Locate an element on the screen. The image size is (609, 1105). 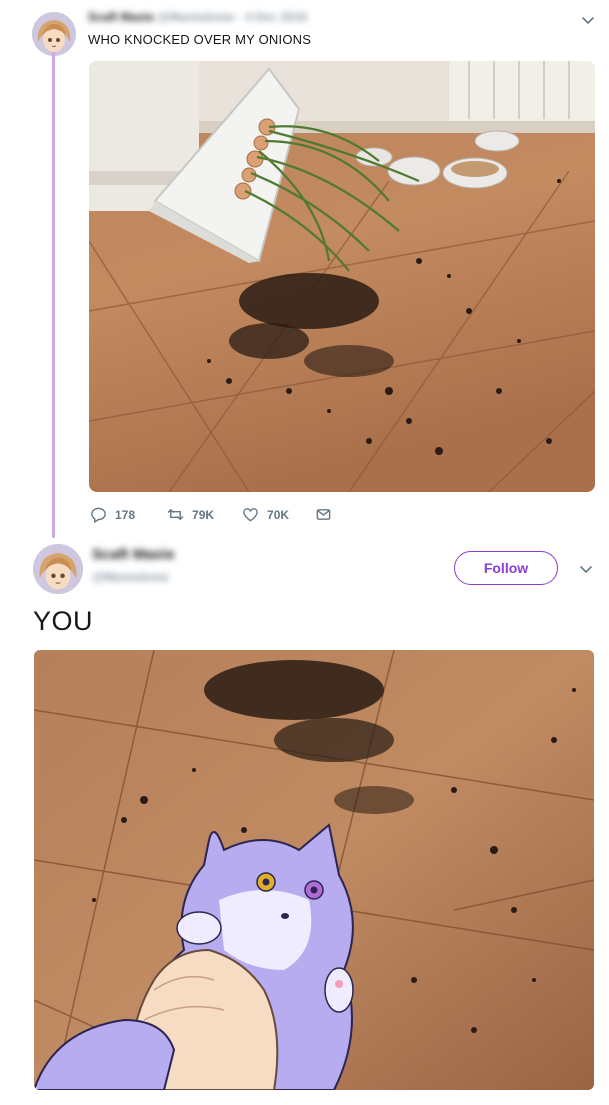
retweet-count: 79K is located at coordinates (203, 514).